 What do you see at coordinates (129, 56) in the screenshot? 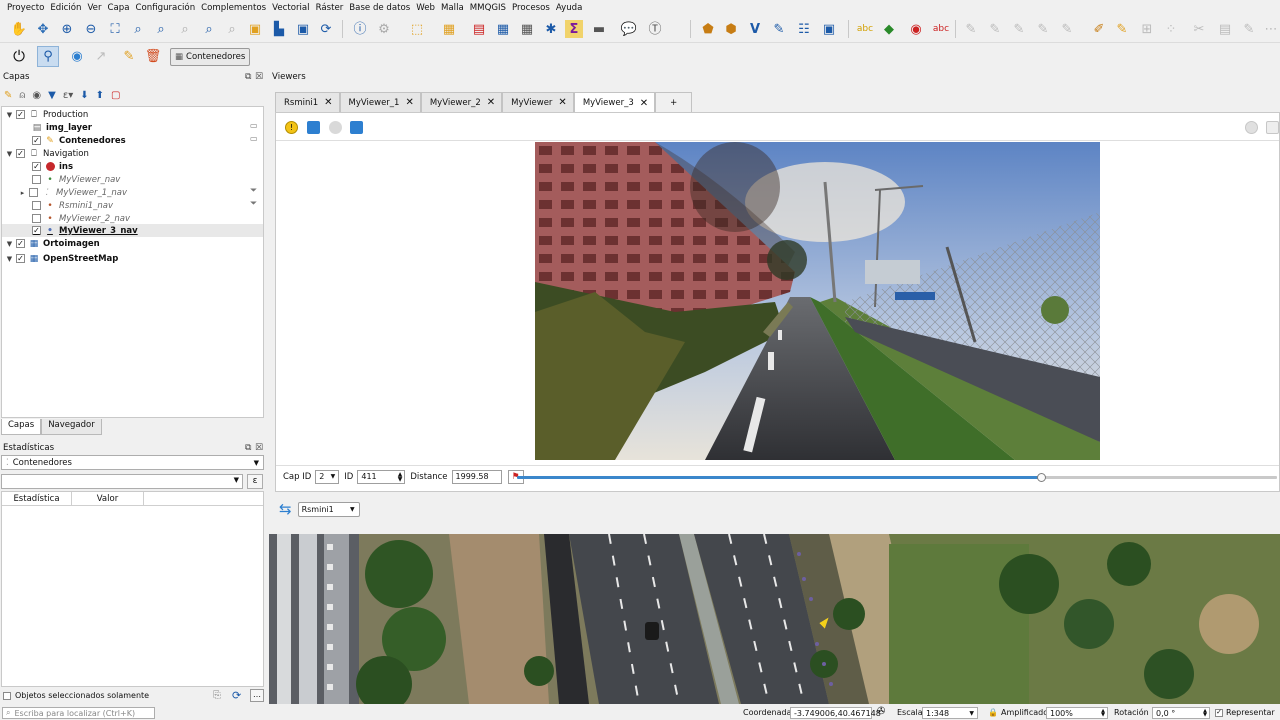
I see `edit-pencil-icon: ✎` at bounding box center [129, 56].